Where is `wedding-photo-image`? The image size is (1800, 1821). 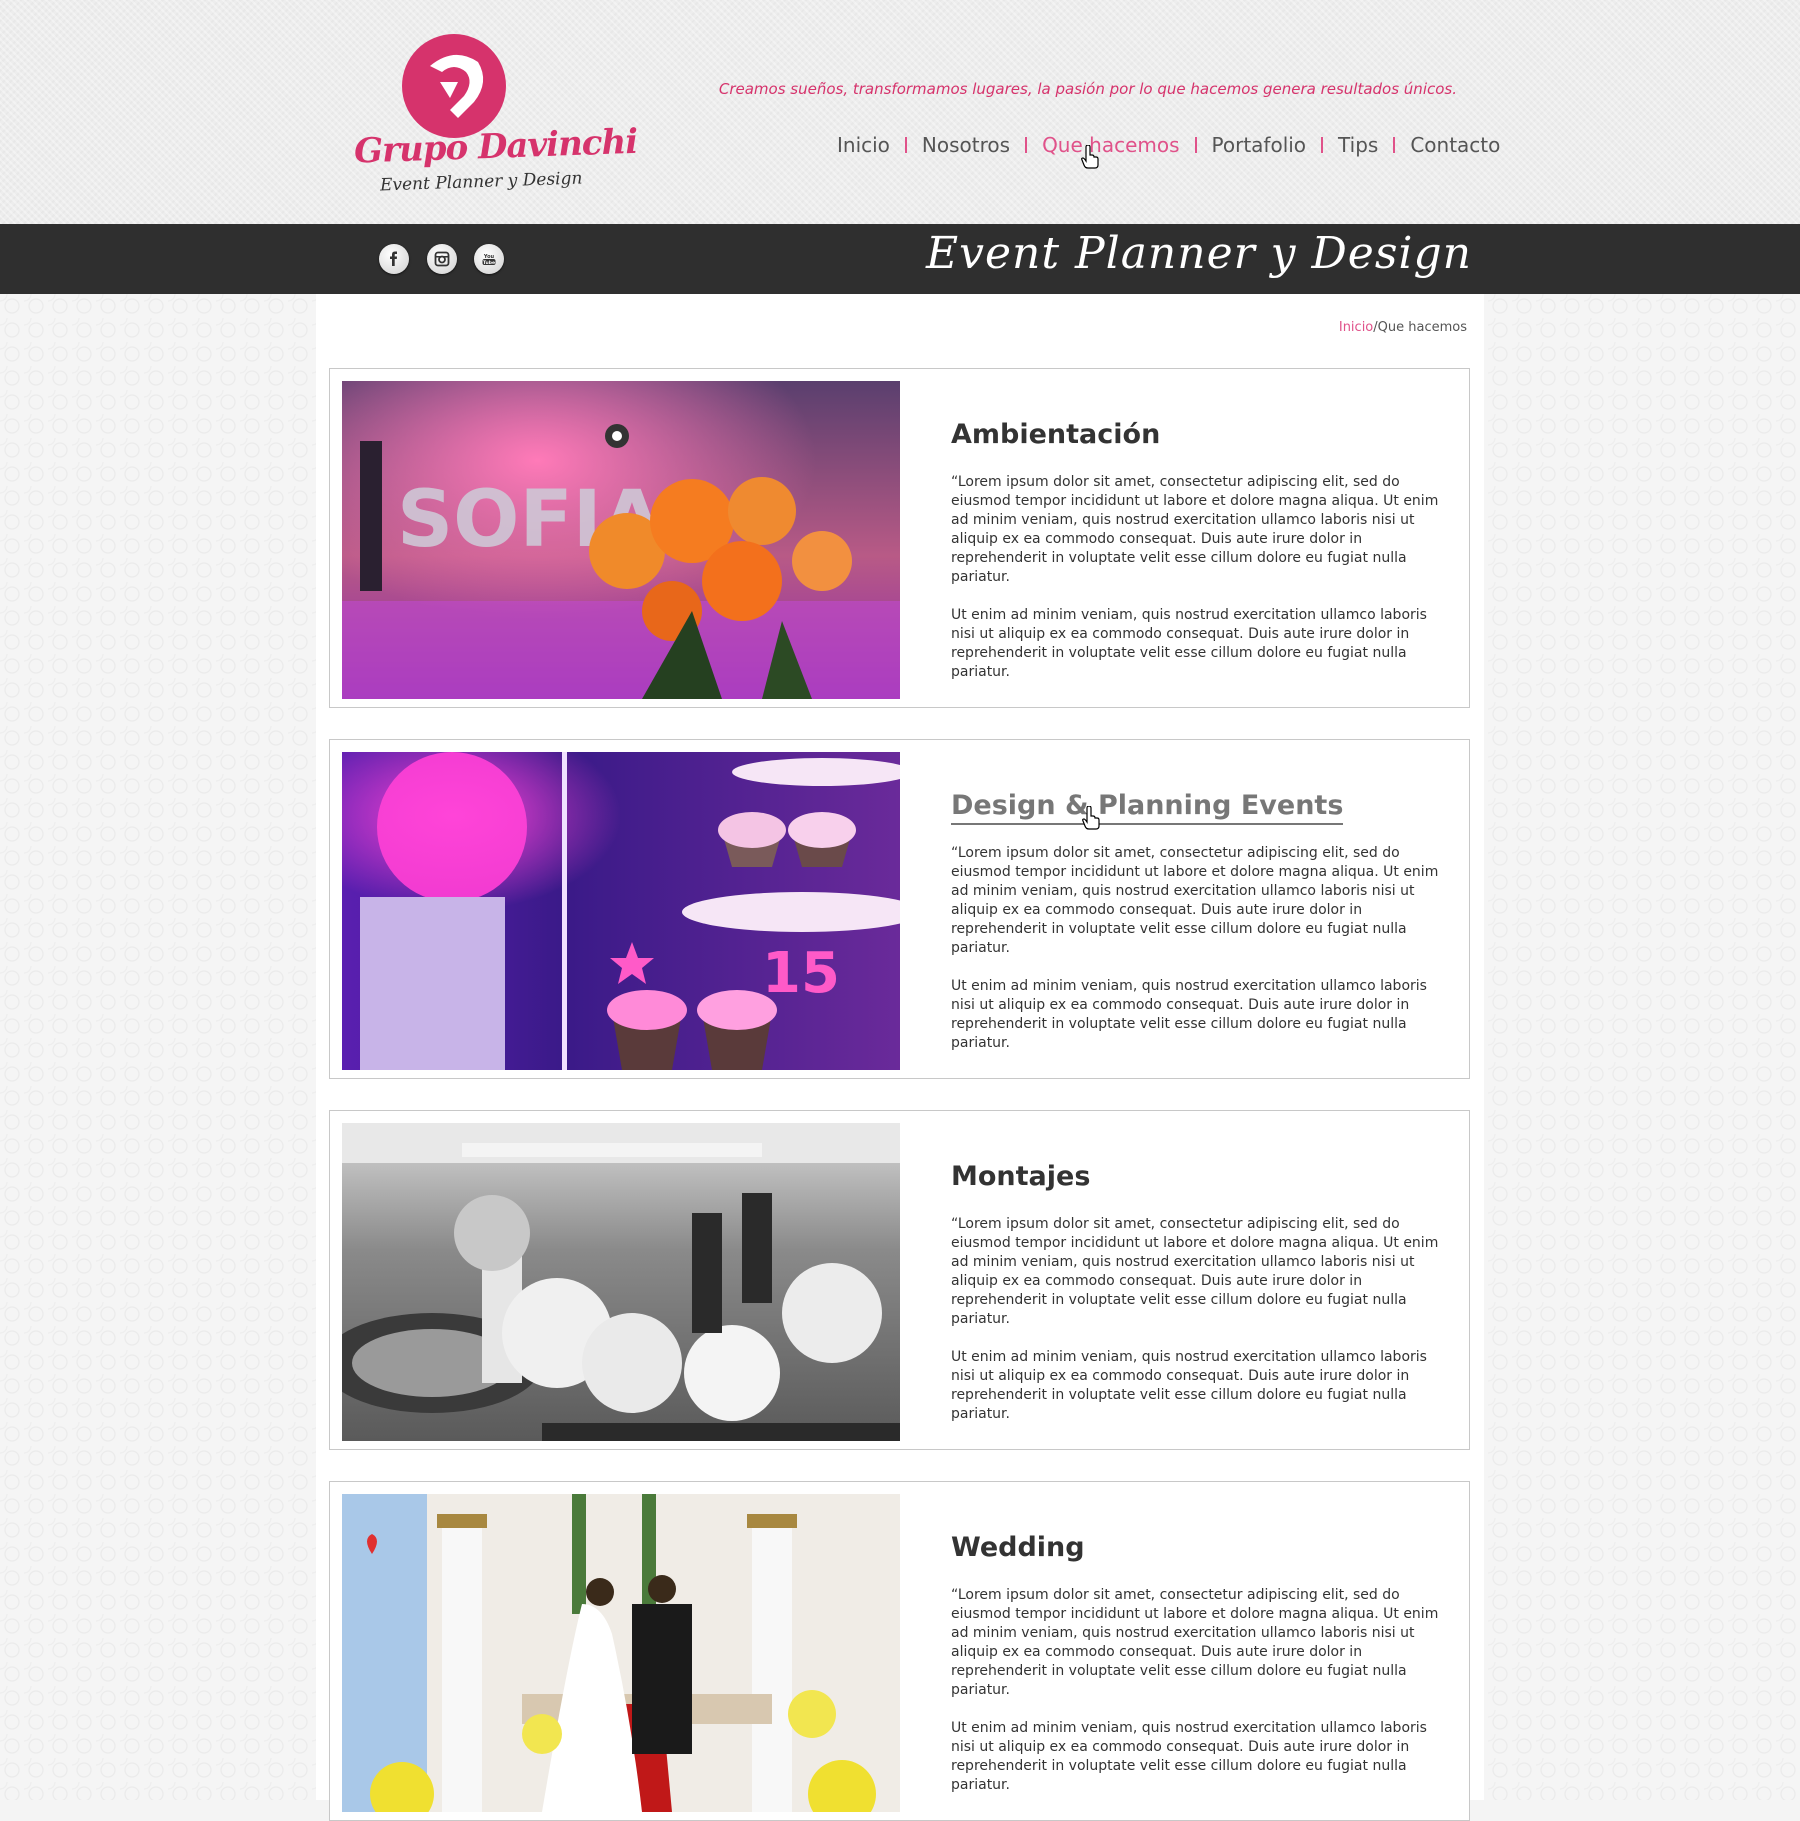 wedding-photo-image is located at coordinates (621, 1653).